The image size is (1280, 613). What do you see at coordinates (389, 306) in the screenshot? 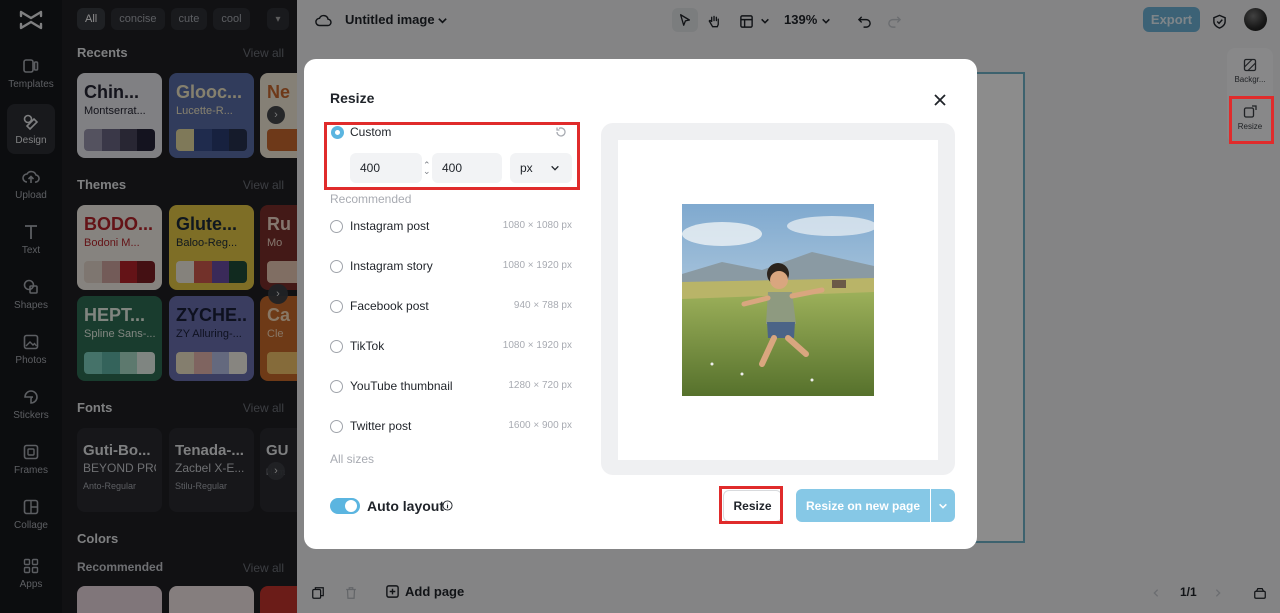
I see `size-option-label: Facebook post` at bounding box center [389, 306].